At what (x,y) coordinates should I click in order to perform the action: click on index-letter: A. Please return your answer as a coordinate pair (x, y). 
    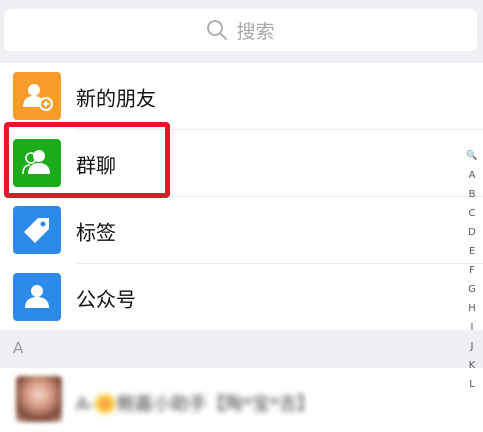
    Looking at the image, I should click on (472, 175).